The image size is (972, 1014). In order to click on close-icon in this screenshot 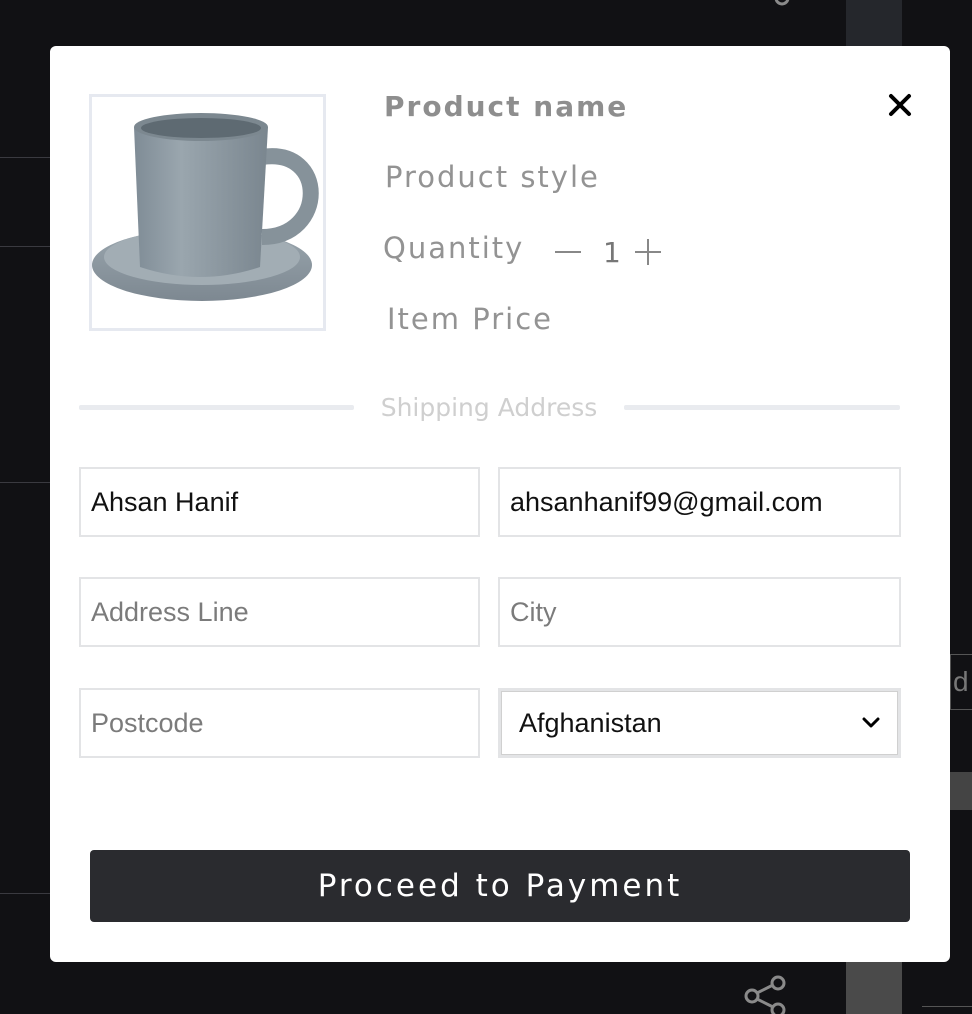, I will do `click(900, 105)`.